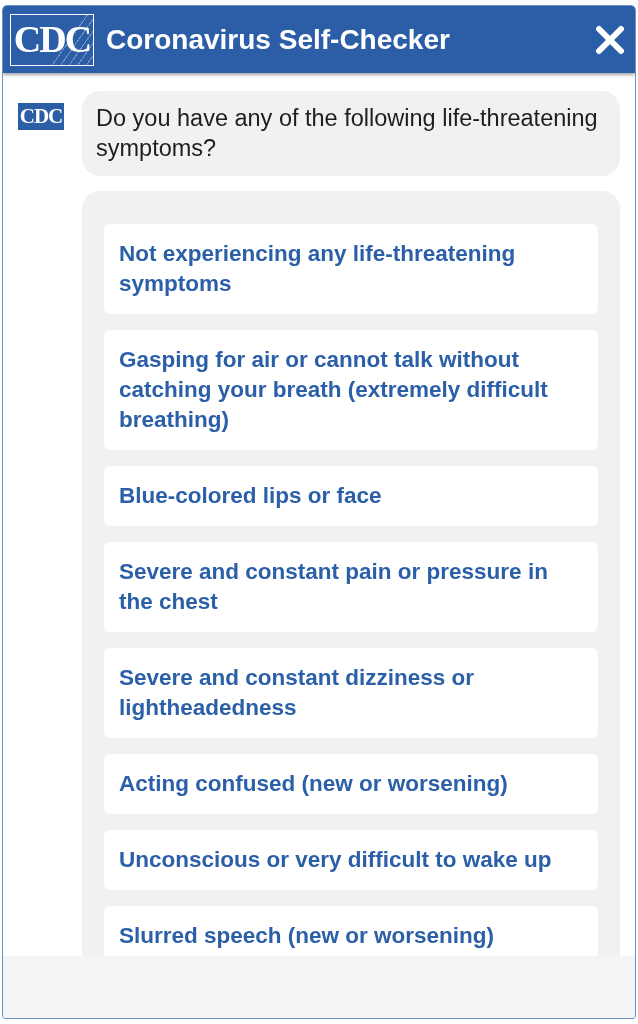  I want to click on close-button, so click(610, 39).